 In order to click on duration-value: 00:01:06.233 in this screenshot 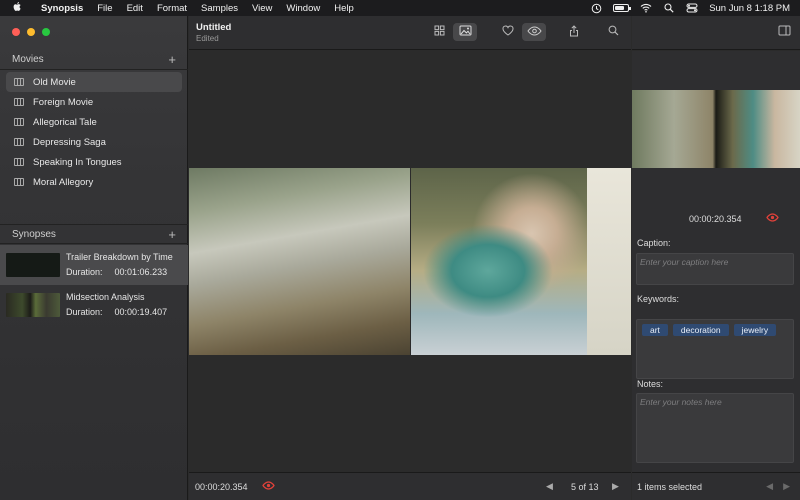, I will do `click(141, 272)`.